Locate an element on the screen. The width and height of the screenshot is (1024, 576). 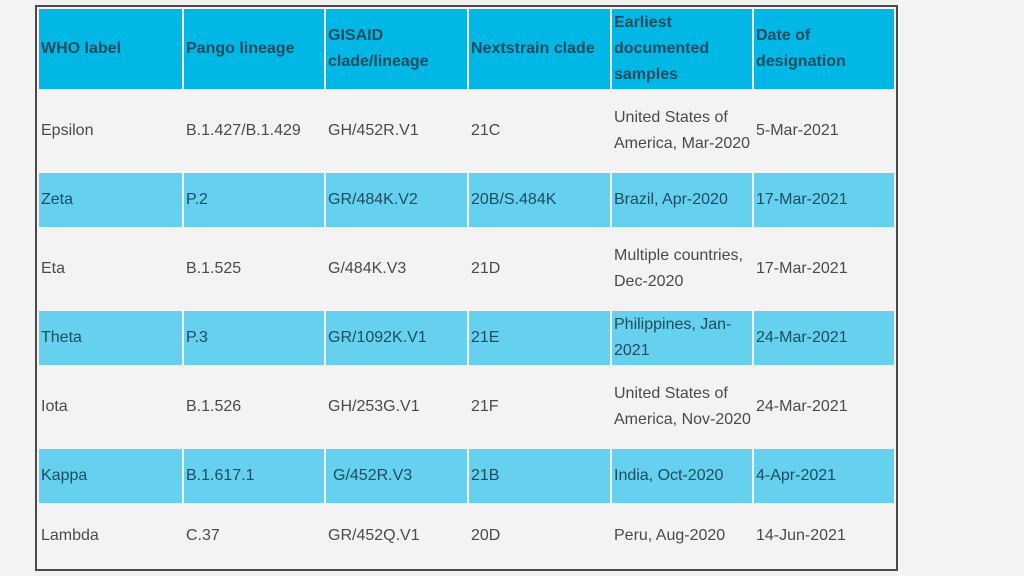
cell-who-label: Epsilon is located at coordinates (67, 130).